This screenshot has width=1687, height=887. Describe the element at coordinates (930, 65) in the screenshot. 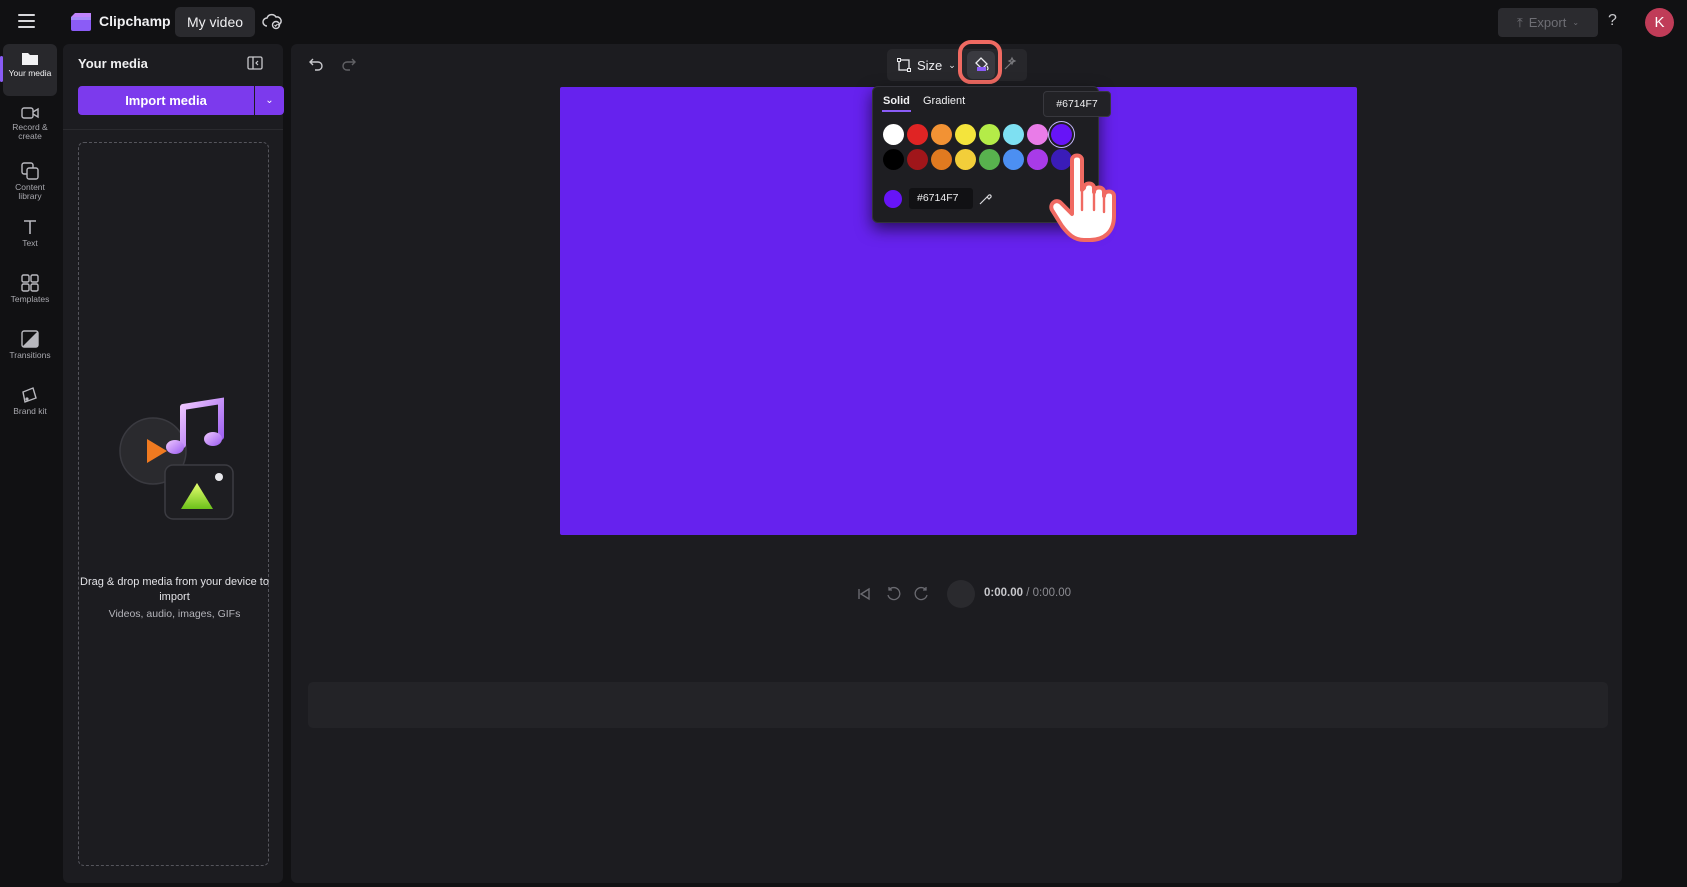

I see `size-label: Size` at that location.